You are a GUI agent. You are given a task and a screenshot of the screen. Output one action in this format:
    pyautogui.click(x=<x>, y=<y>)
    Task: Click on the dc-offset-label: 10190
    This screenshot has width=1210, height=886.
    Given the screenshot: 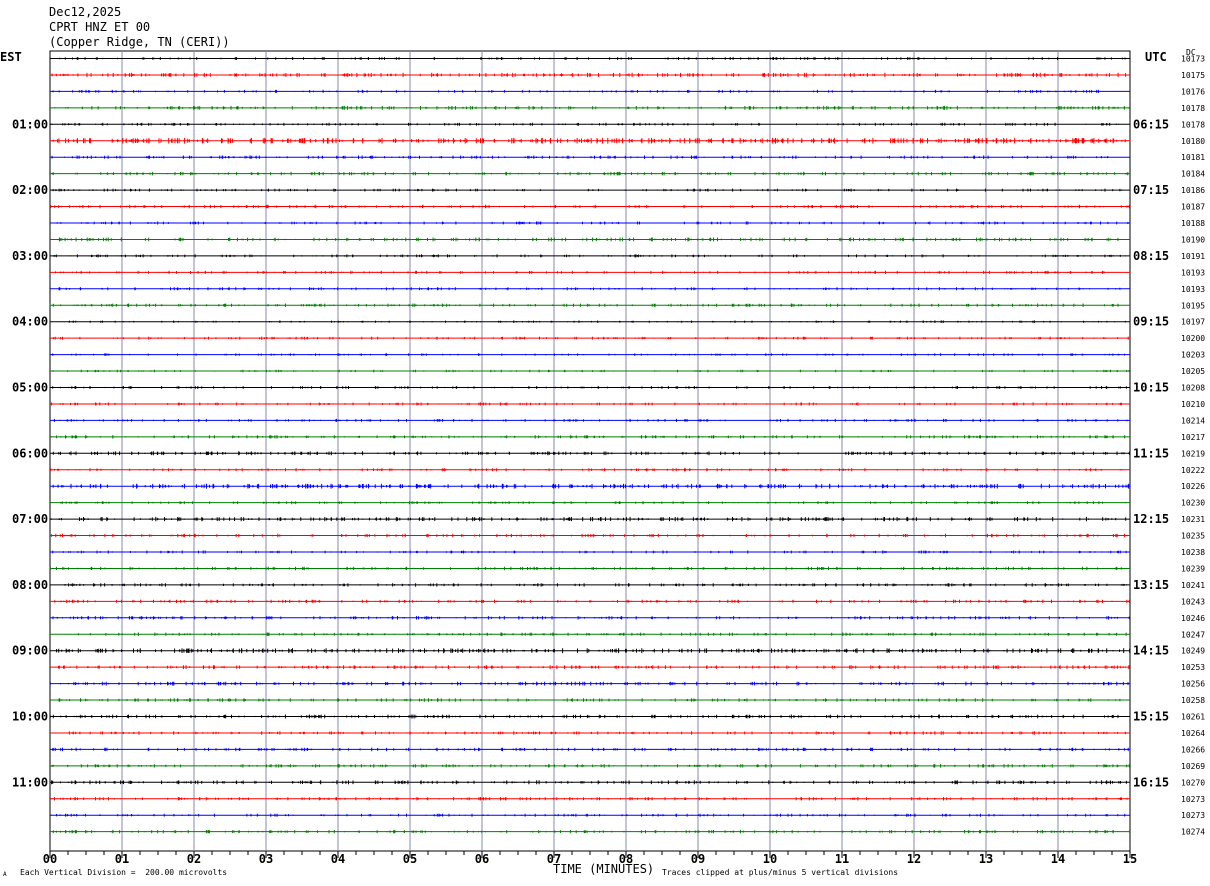 What is the action you would take?
    pyautogui.click(x=1193, y=239)
    